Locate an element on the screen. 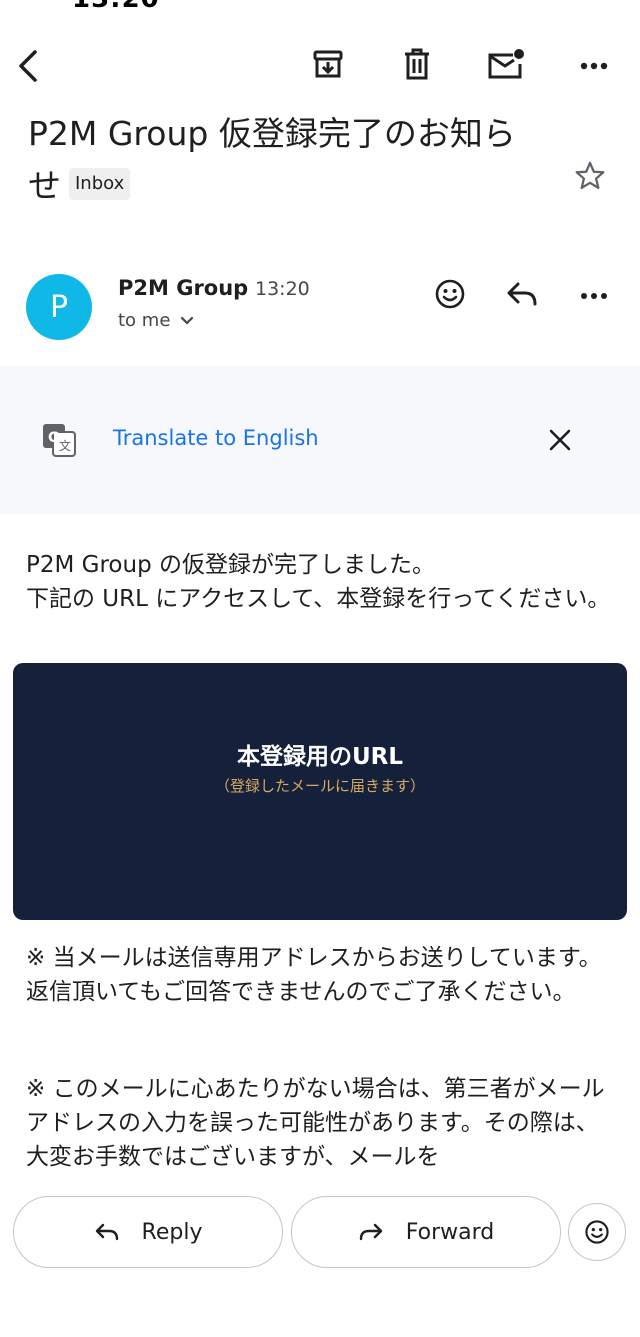 This screenshot has height=1337, width=640. delete-button is located at coordinates (417, 64).